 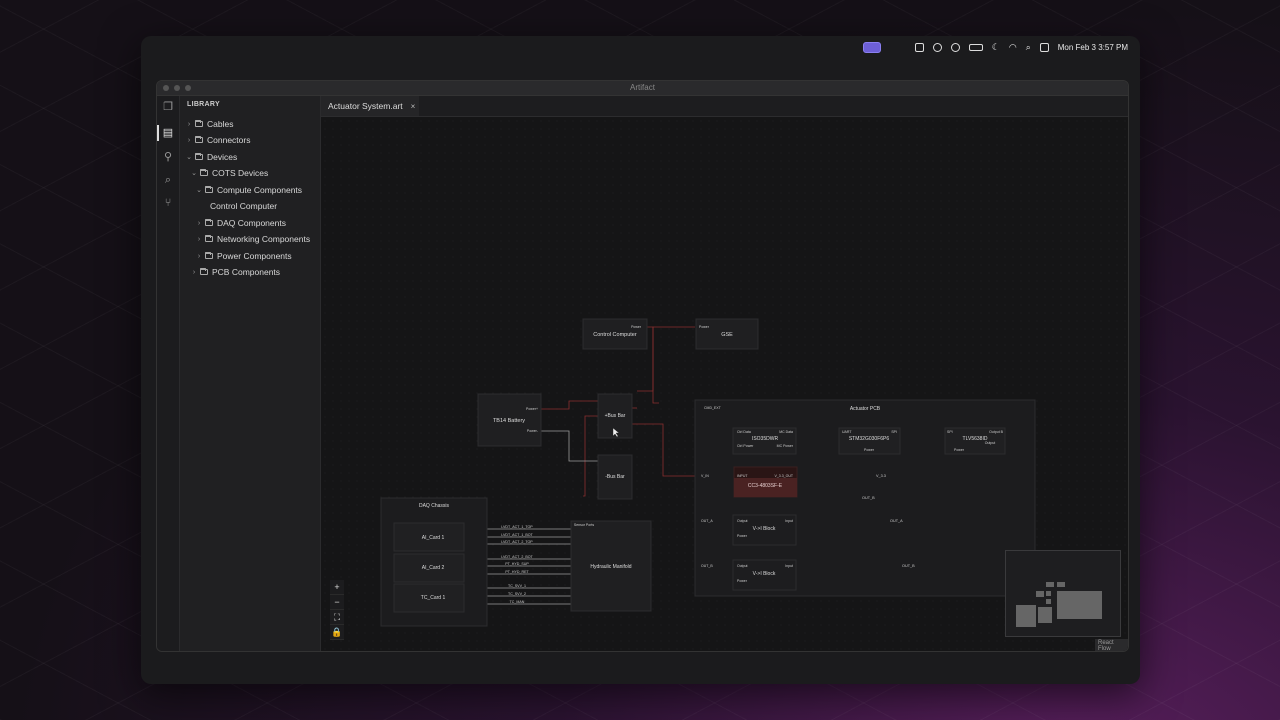 What do you see at coordinates (570, 405) in the screenshot?
I see `wire-battery-pos` at bounding box center [570, 405].